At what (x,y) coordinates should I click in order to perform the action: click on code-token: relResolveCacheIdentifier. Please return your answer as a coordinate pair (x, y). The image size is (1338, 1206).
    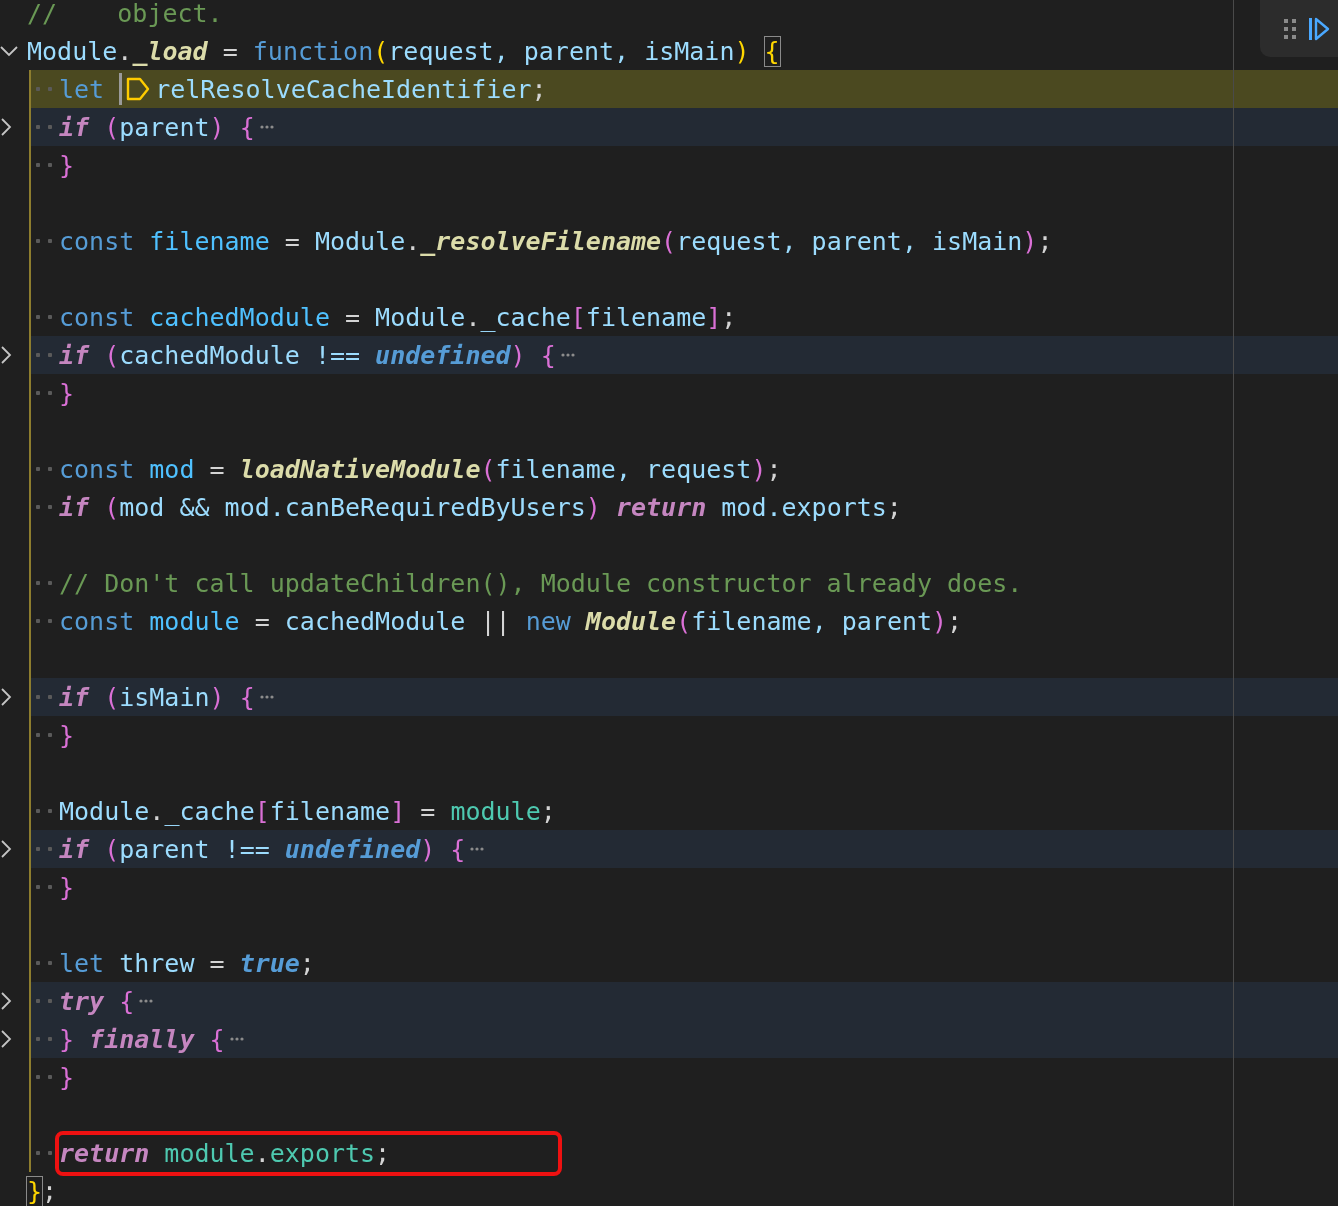
    Looking at the image, I should click on (343, 89).